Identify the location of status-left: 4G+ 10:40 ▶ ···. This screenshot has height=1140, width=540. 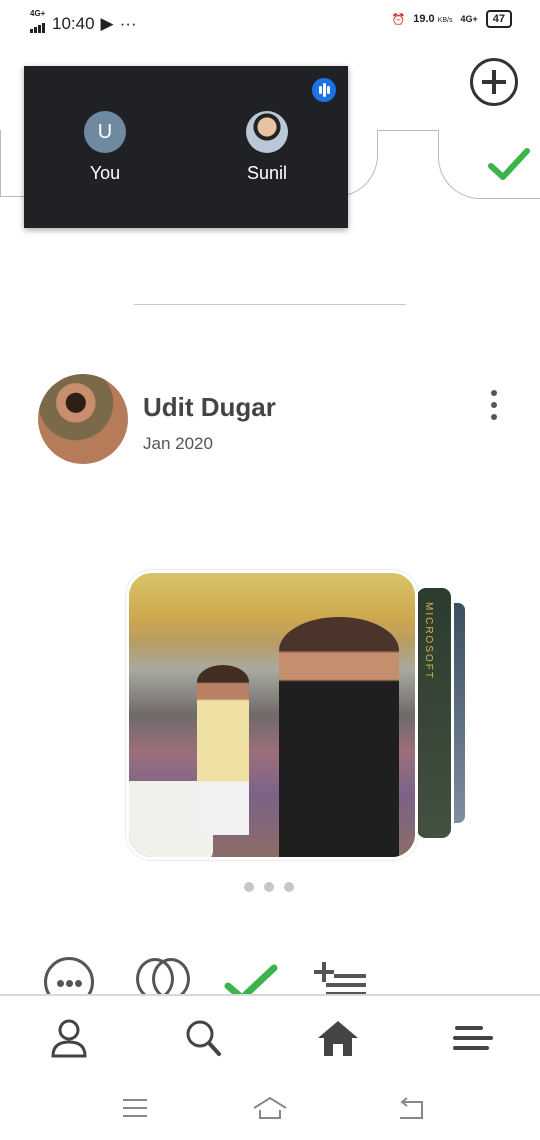
(83, 24).